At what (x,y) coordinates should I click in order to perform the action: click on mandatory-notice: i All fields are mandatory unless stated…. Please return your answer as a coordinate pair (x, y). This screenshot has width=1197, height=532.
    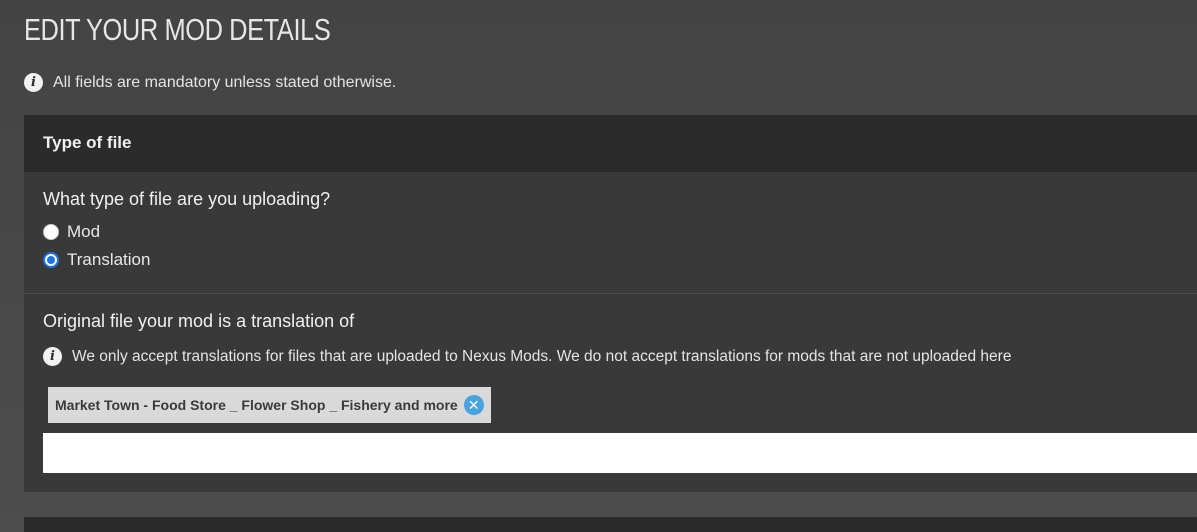
    Looking at the image, I should click on (210, 82).